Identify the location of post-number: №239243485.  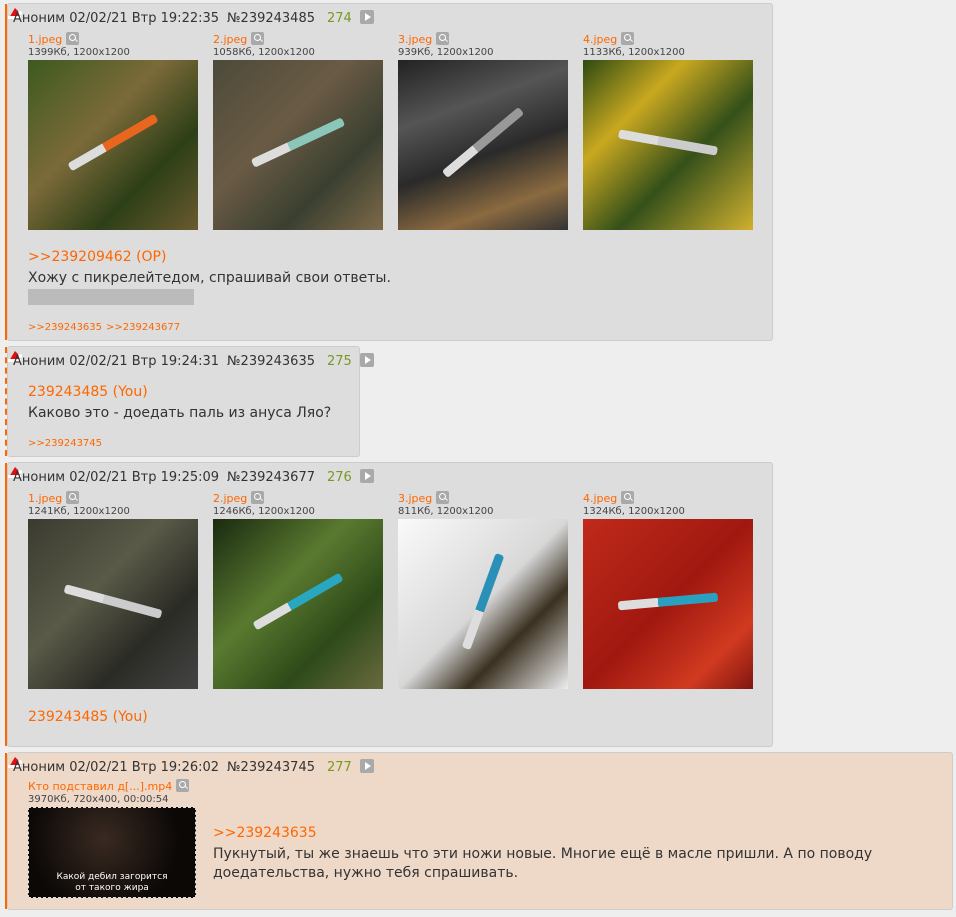
(271, 18).